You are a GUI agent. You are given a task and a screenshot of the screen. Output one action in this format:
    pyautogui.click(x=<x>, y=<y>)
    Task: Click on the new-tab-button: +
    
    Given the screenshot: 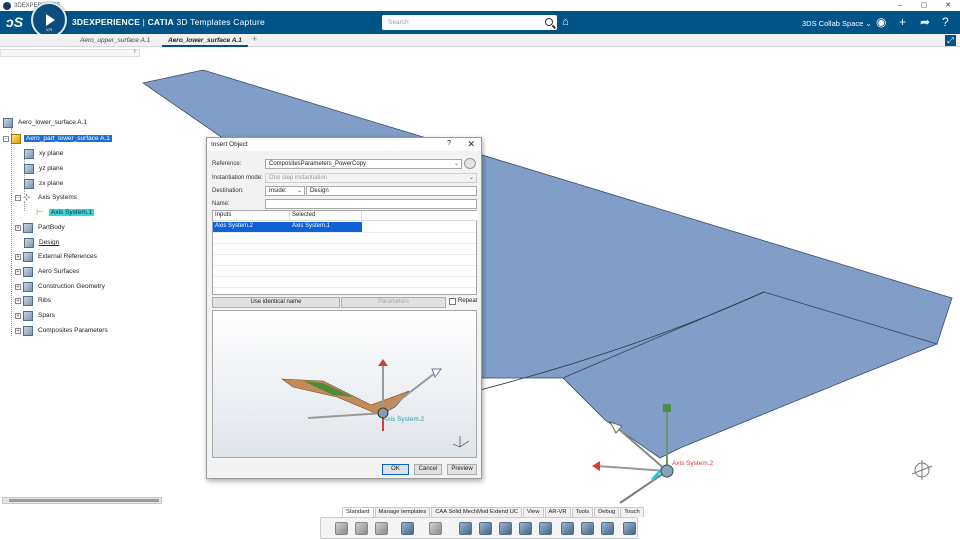 What is the action you would take?
    pyautogui.click(x=254, y=39)
    